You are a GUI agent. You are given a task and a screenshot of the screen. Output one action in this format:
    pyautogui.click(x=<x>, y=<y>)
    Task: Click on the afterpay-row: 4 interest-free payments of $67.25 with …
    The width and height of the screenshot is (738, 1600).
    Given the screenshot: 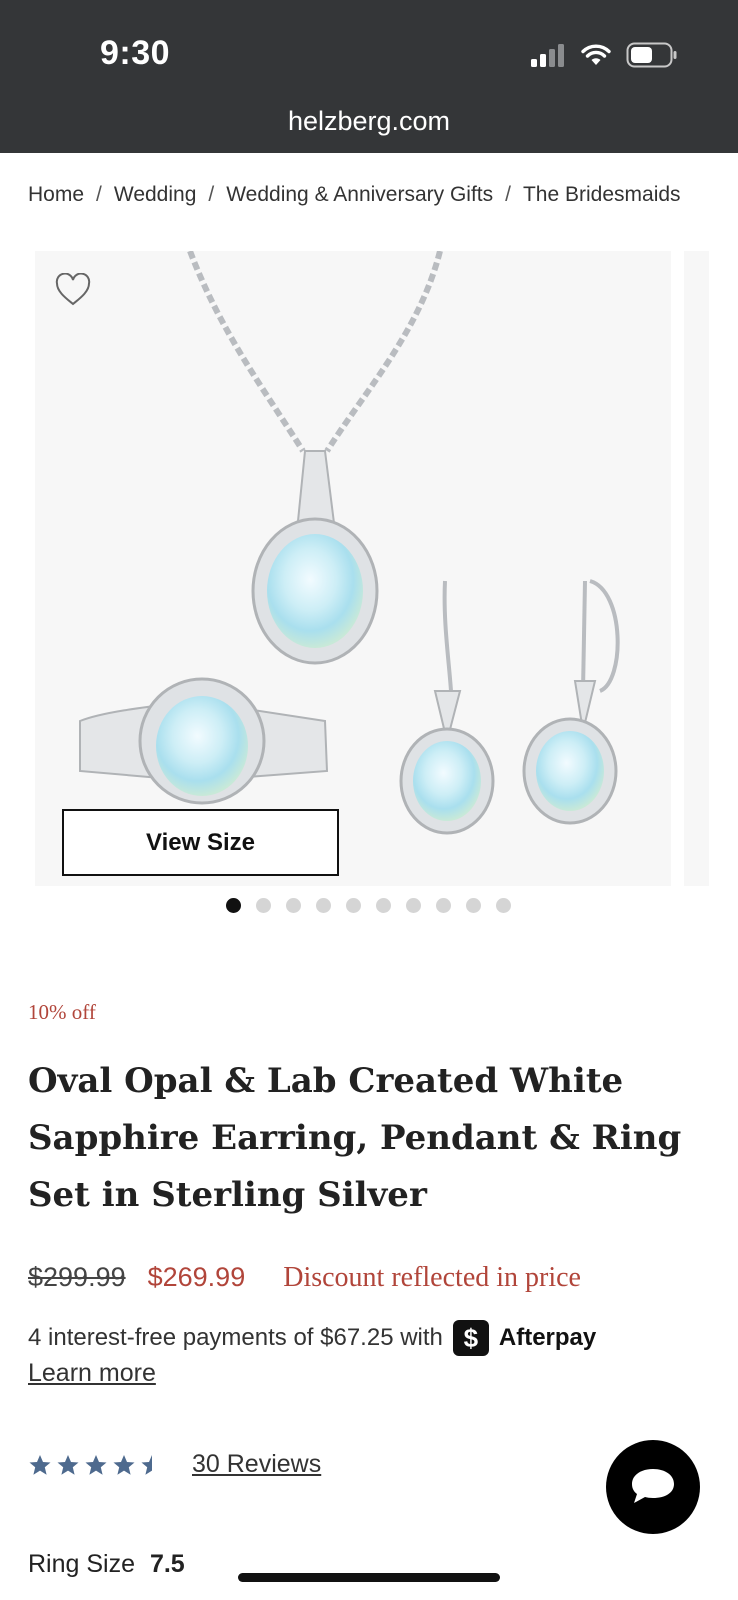 What is the action you would take?
    pyautogui.click(x=312, y=1338)
    